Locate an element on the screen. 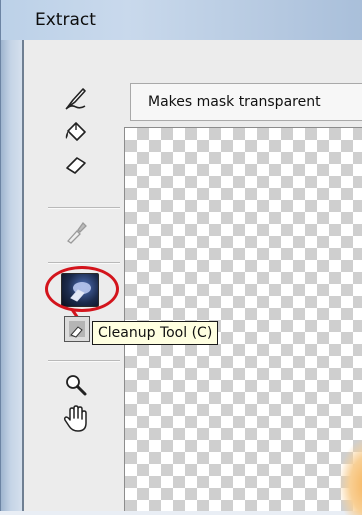 The image size is (362, 515). marker-pen-icon is located at coordinates (75, 99).